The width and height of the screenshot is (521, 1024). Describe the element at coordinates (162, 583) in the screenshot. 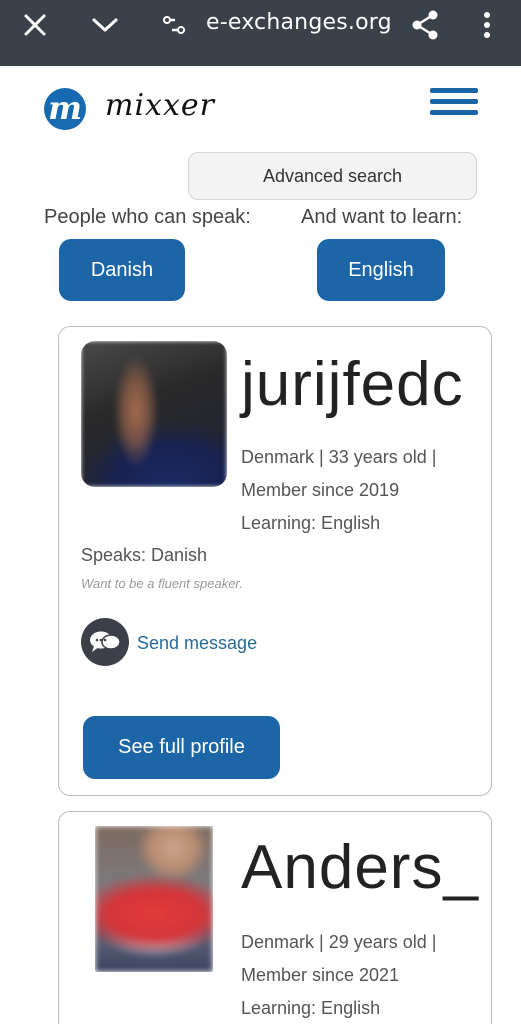

I see `profile-motto: Want to be a fluent speaker.` at that location.